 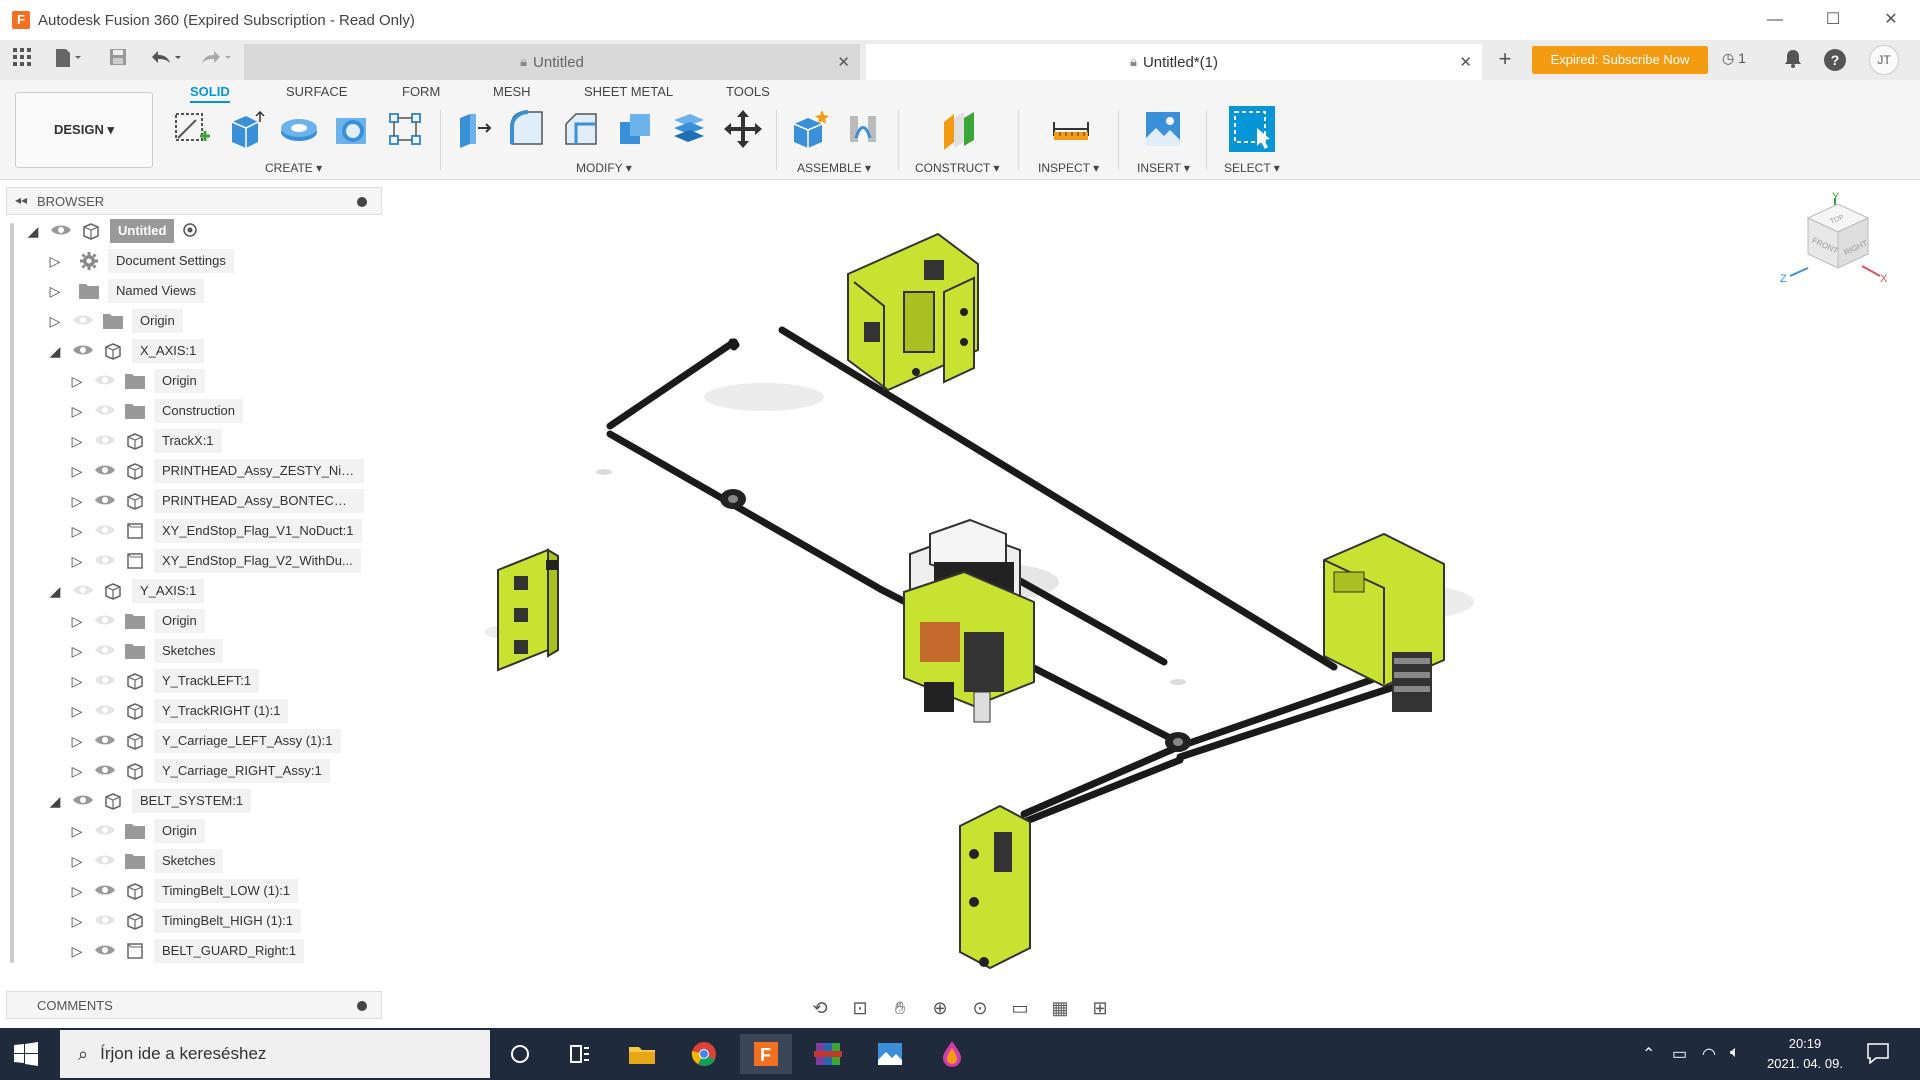 What do you see at coordinates (748, 91) in the screenshot?
I see `tab-tools: TOOLS` at bounding box center [748, 91].